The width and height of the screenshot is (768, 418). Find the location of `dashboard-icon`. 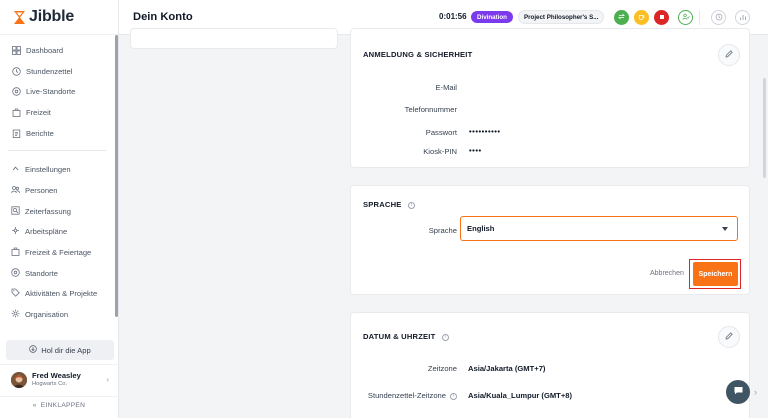

dashboard-icon is located at coordinates (16, 50).